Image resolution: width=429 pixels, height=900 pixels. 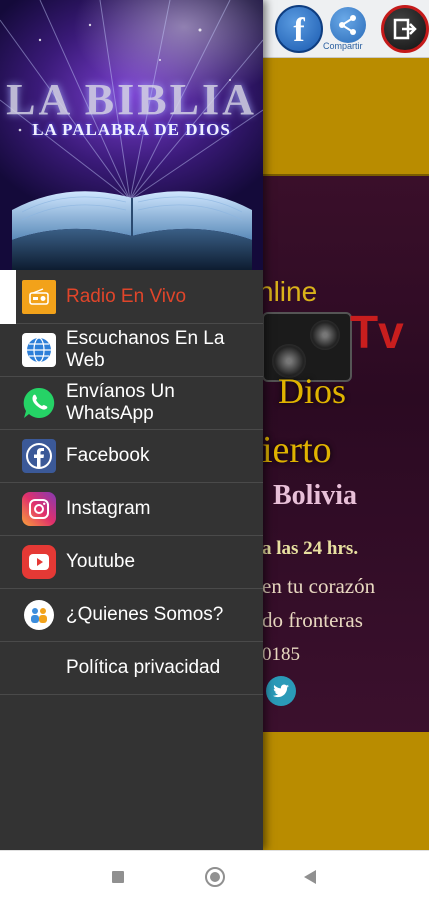 I want to click on whatsapp-icon, so click(x=39, y=403).